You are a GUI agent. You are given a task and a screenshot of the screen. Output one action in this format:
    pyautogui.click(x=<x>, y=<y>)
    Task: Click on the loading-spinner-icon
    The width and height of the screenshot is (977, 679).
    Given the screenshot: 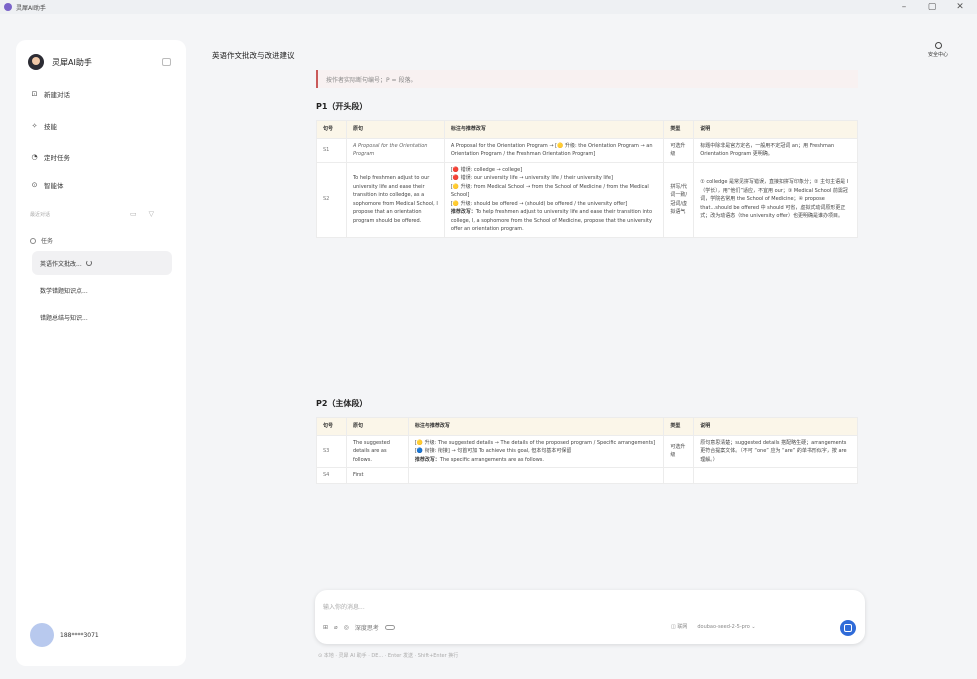 What is the action you would take?
    pyautogui.click(x=88, y=263)
    